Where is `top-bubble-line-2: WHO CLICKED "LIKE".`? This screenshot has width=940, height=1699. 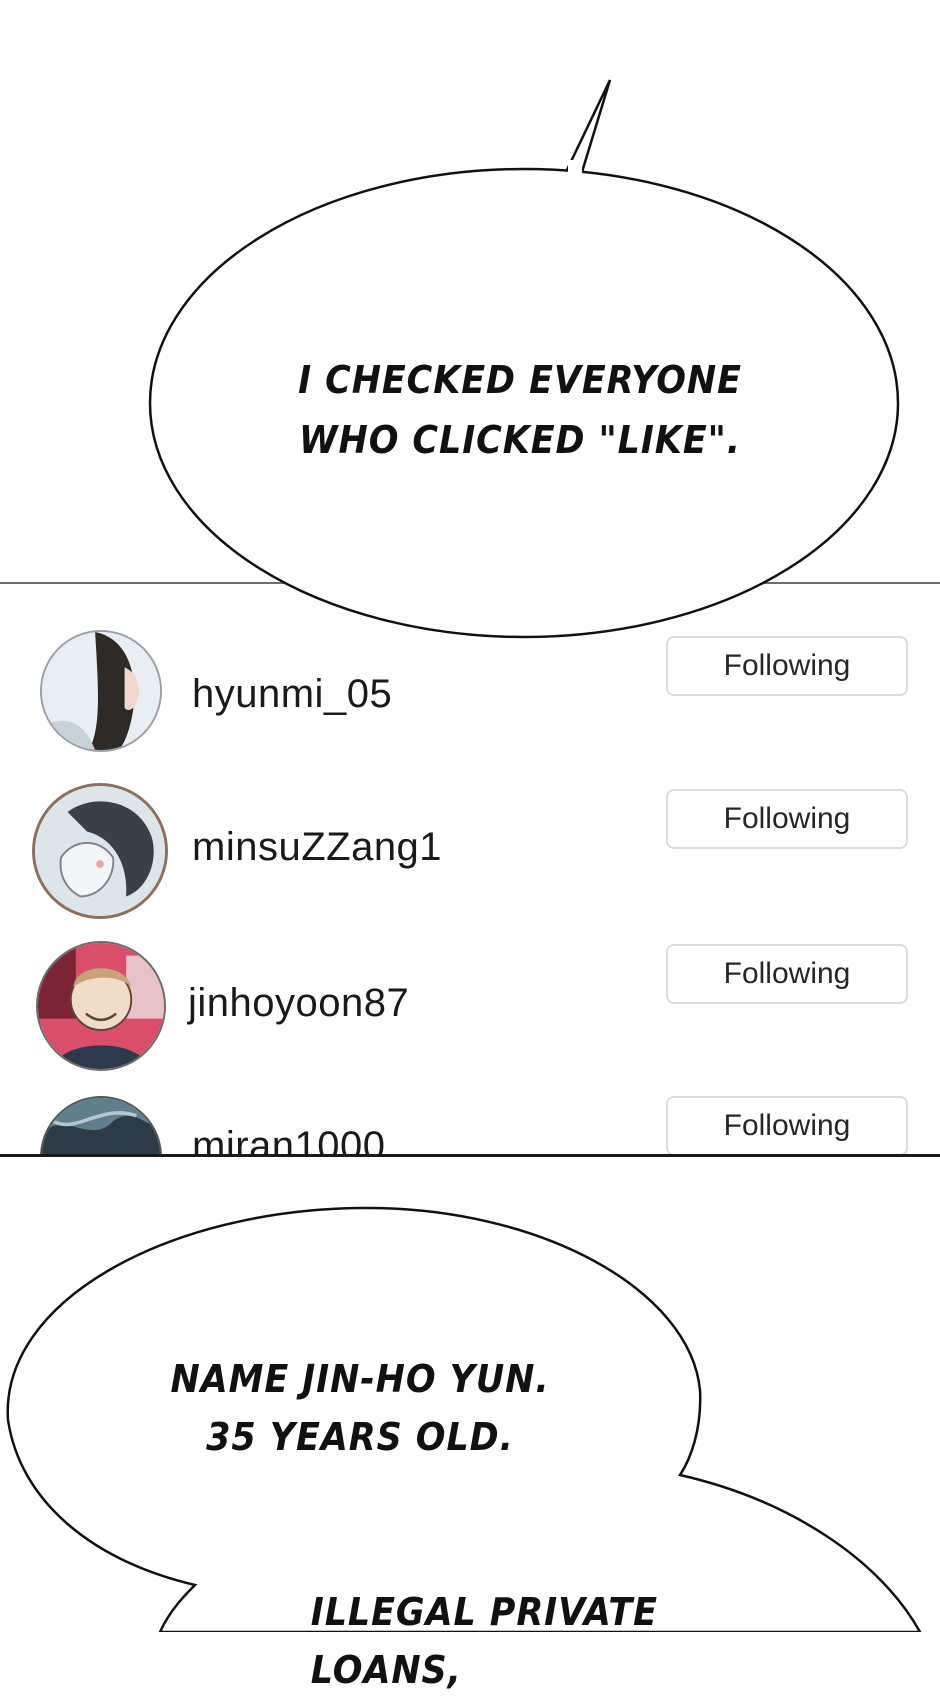
top-bubble-line-2: WHO CLICKED "LIKE". is located at coordinates (520, 440).